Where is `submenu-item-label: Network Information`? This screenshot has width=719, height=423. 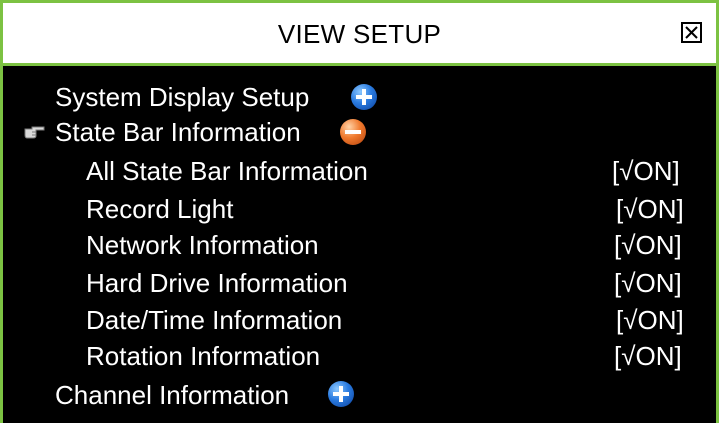
submenu-item-label: Network Information is located at coordinates (202, 245).